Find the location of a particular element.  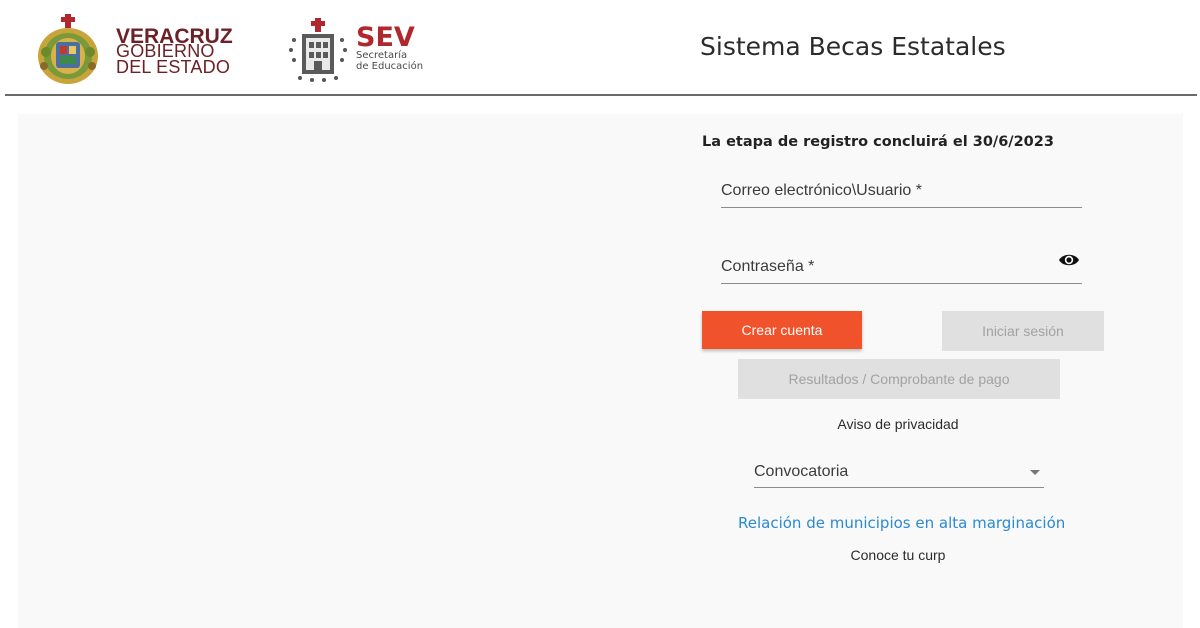

convocatoria-select-label: Convocatoria is located at coordinates (801, 471).